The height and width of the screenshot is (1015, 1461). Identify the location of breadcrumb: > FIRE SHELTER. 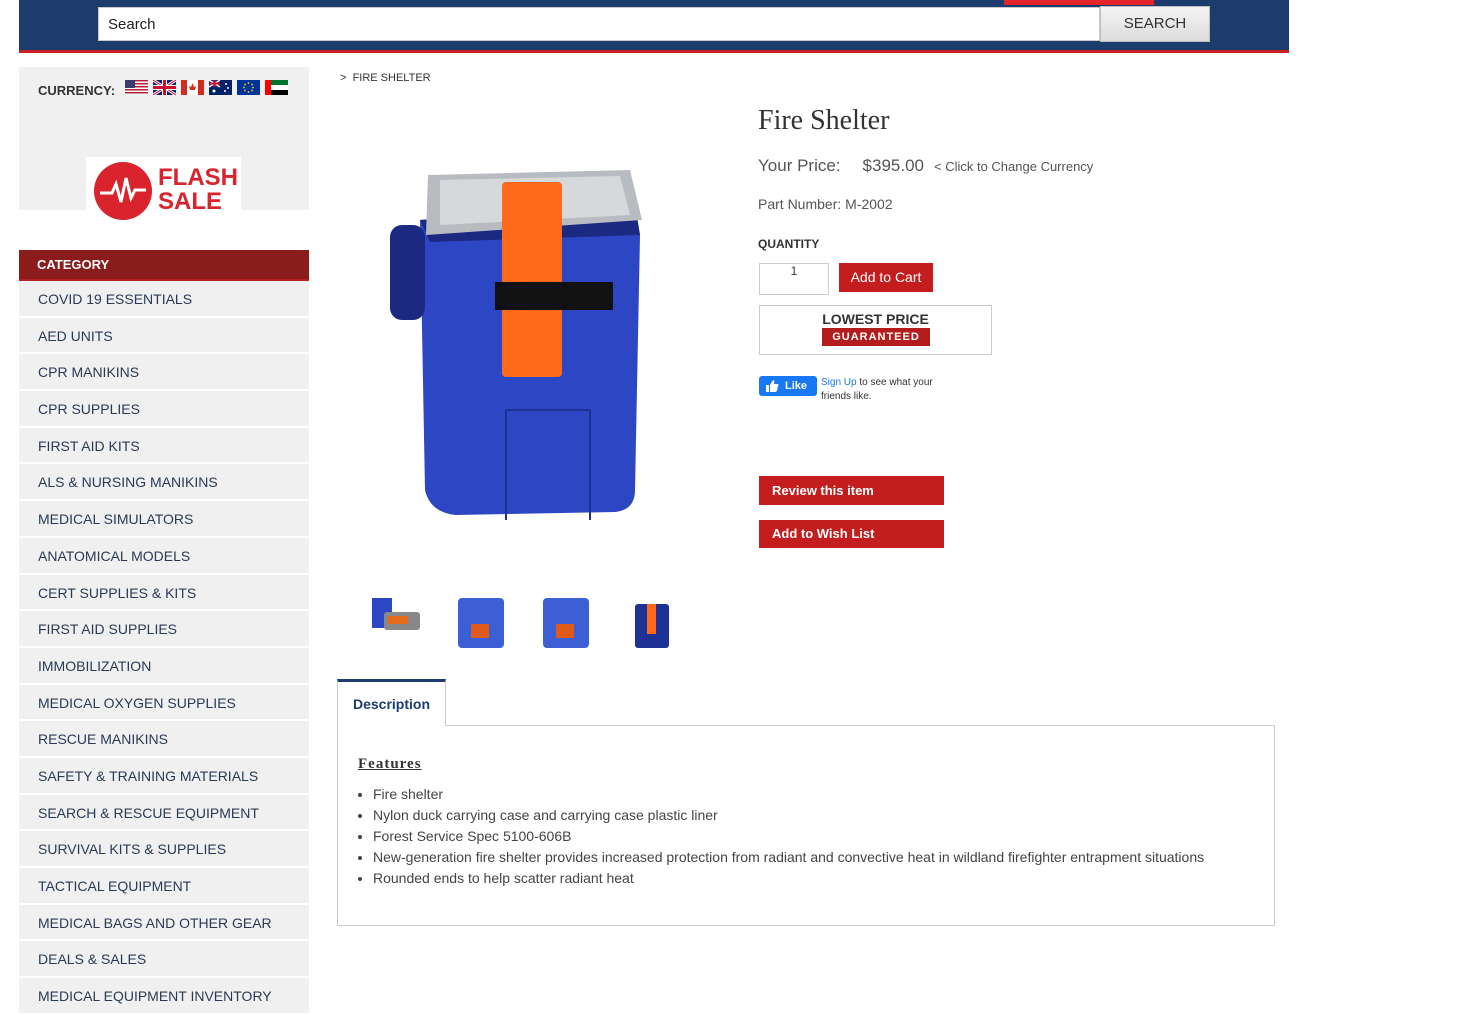
(385, 78).